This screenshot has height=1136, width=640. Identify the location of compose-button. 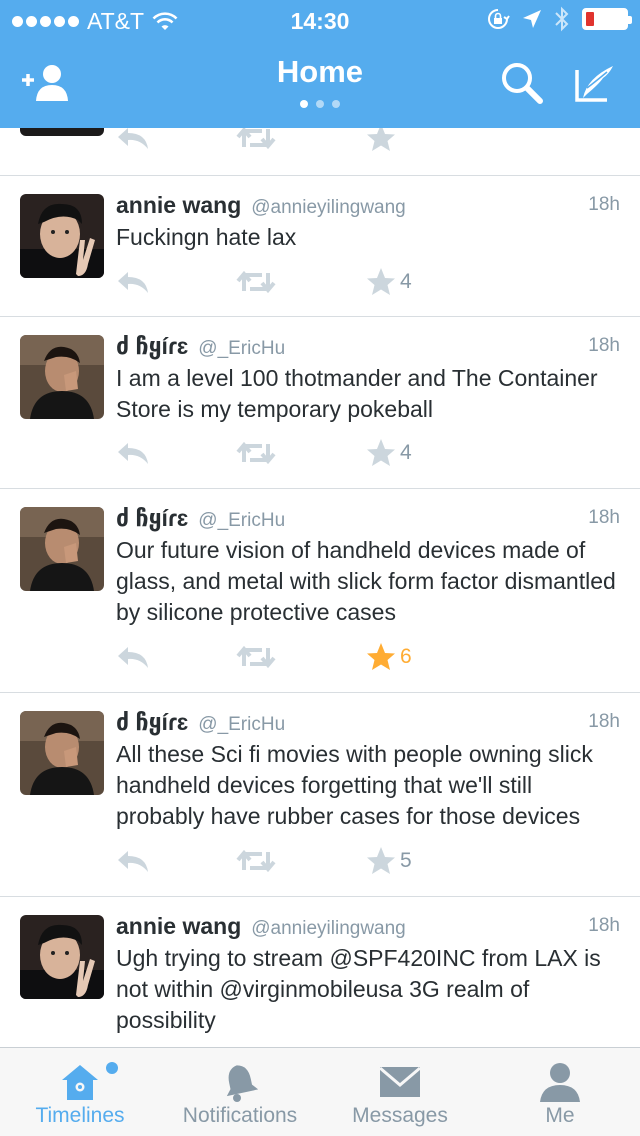
(596, 83).